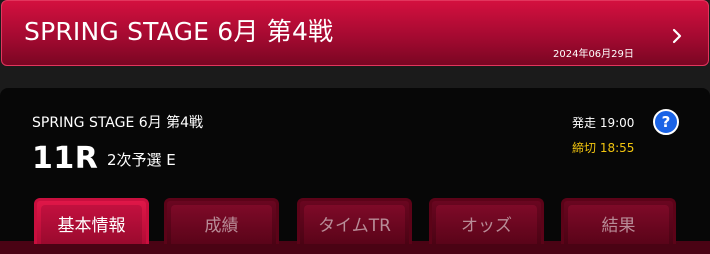 This screenshot has height=254, width=710. I want to click on race-number: 11R, so click(65, 158).